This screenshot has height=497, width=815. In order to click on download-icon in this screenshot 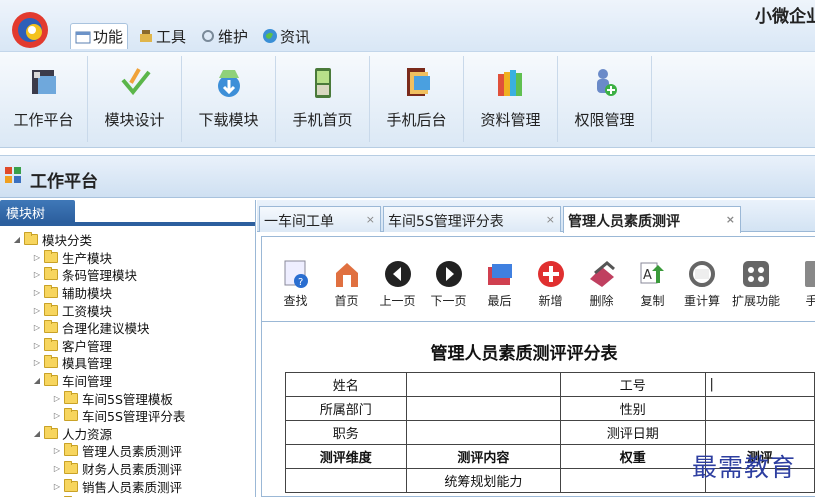, I will do `click(228, 83)`.